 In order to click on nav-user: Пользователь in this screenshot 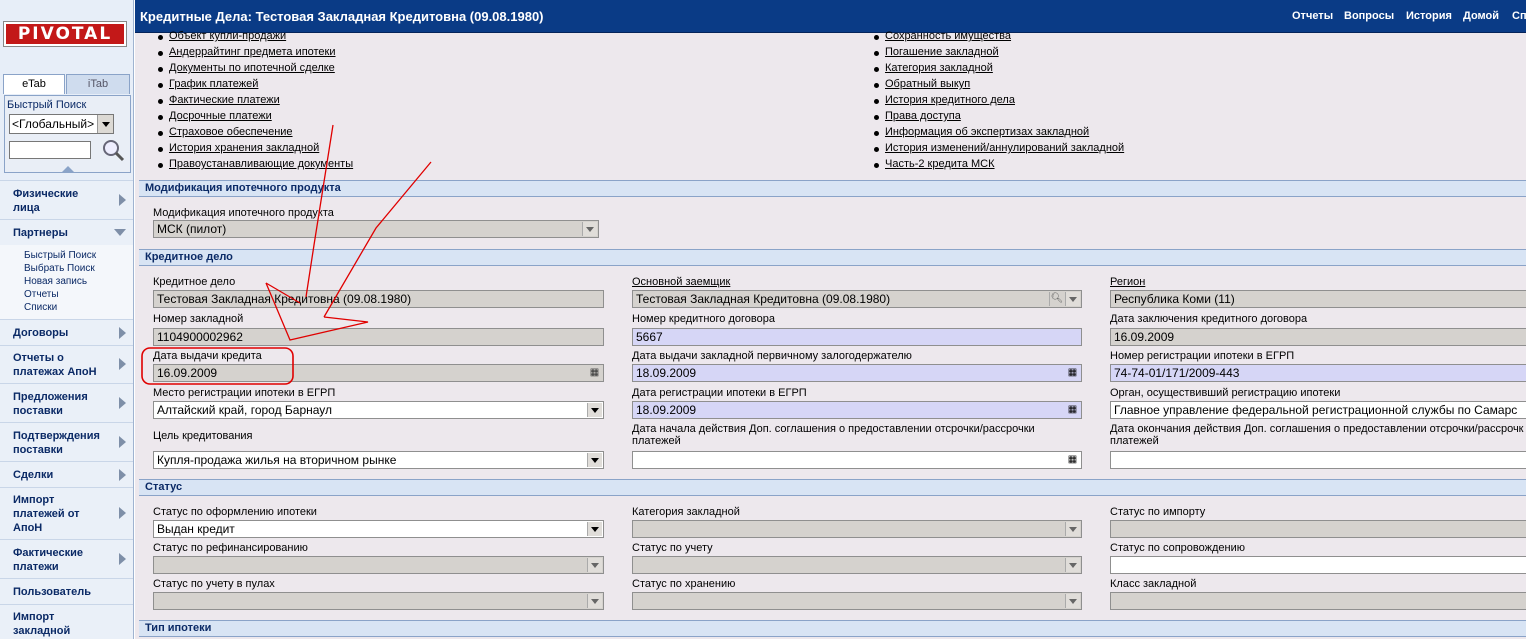, I will do `click(66, 591)`.